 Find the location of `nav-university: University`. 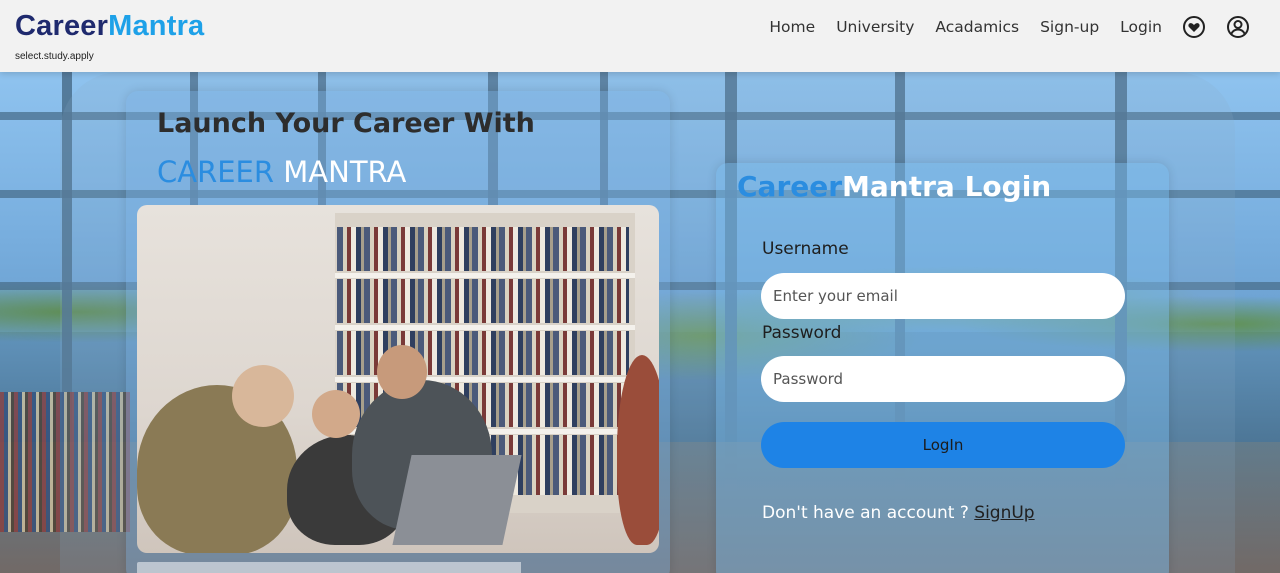

nav-university: University is located at coordinates (875, 27).